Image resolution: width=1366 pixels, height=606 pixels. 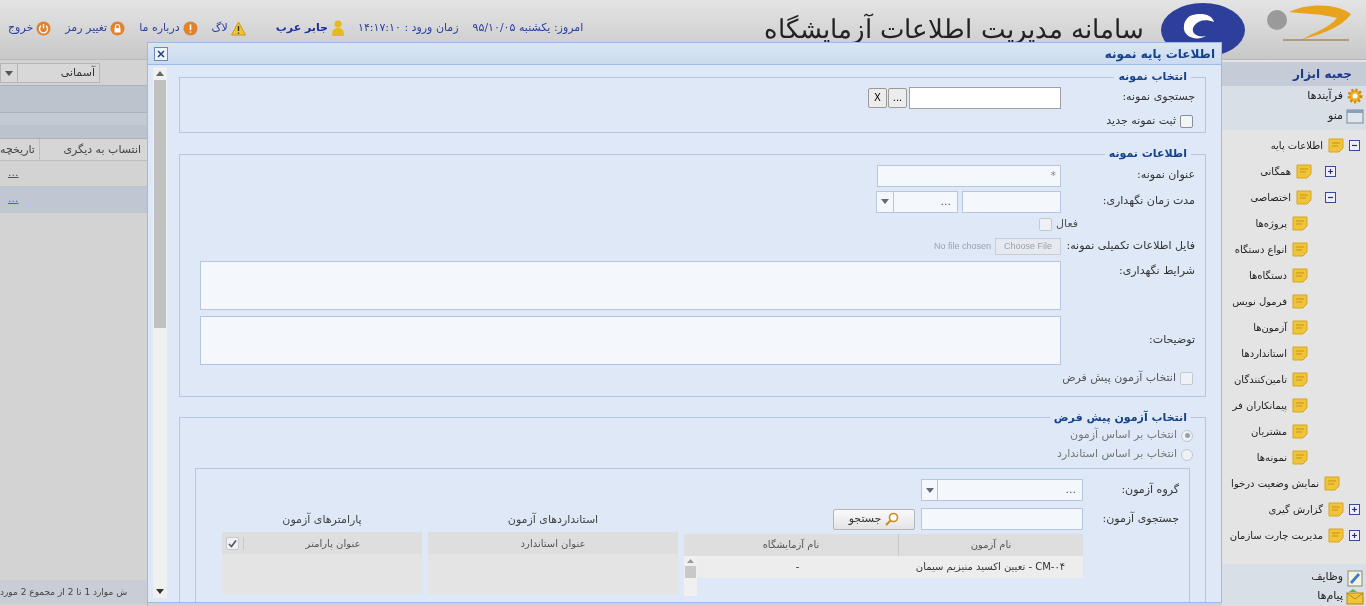 I want to click on sidebar-item: فرآیندها, so click(x=1294, y=96).